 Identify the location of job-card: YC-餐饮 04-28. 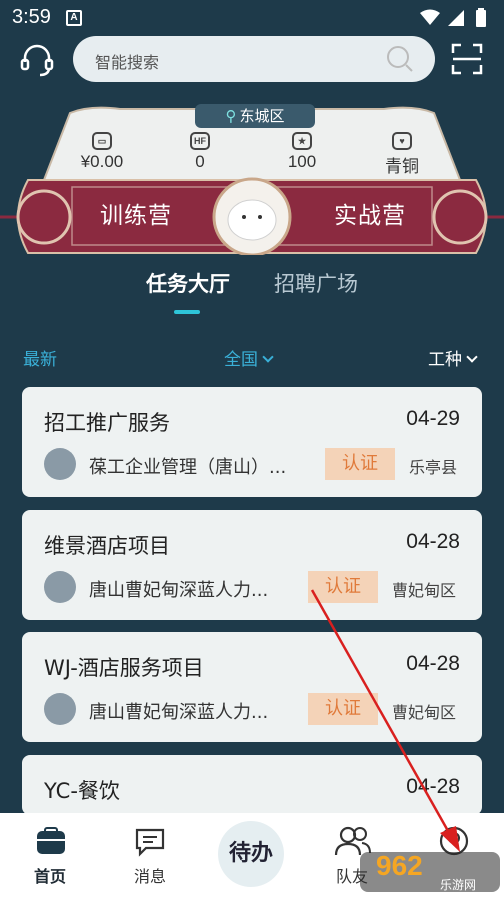
(252, 785).